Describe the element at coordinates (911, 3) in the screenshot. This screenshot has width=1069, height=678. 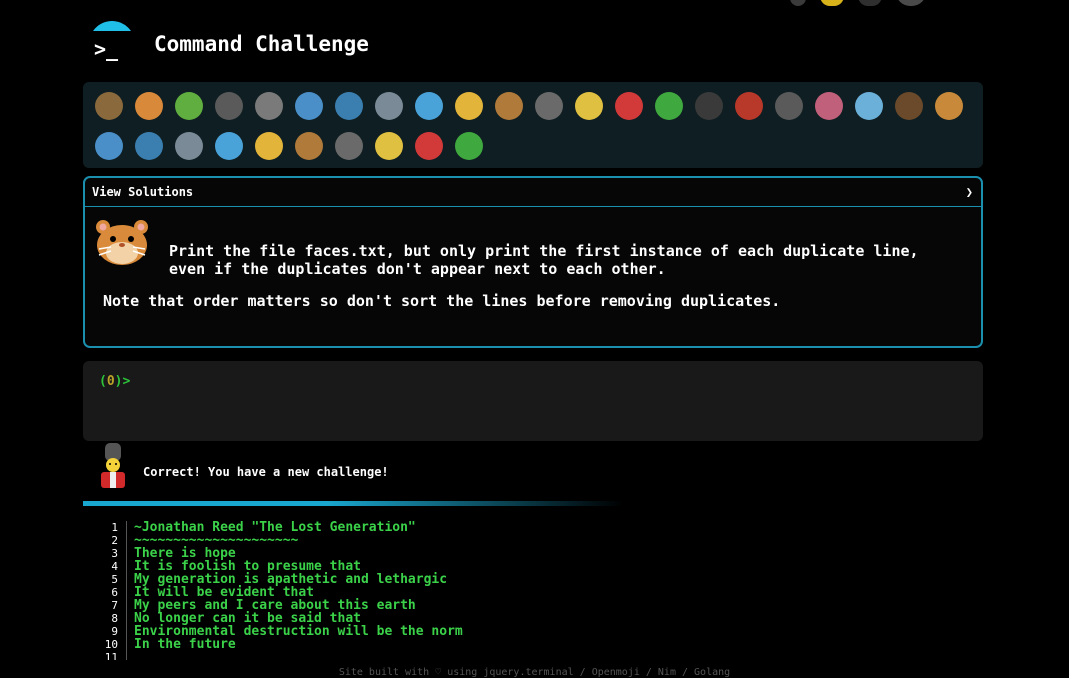
I see `avatar-icon` at that location.